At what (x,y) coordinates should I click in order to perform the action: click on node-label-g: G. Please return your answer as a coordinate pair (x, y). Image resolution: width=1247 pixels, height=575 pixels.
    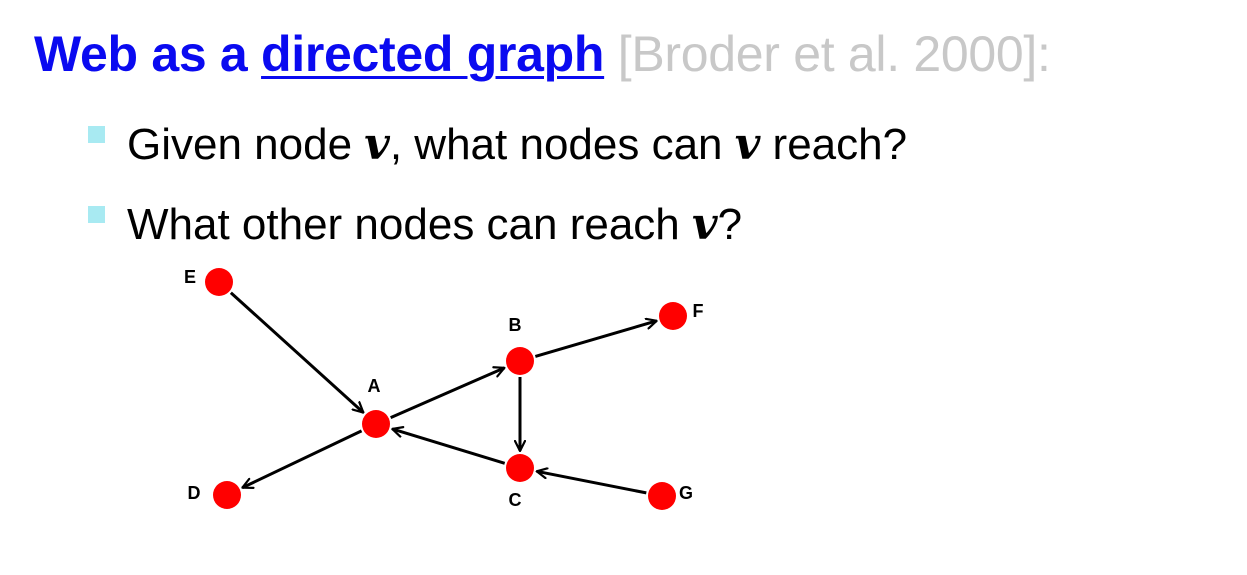
    Looking at the image, I should click on (686, 493).